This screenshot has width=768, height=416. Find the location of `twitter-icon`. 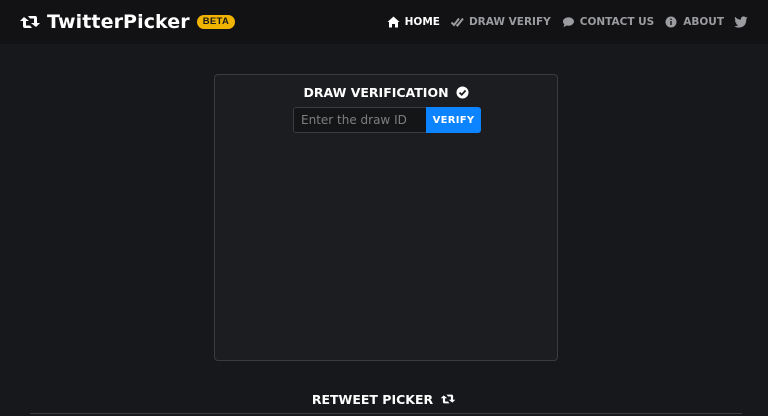

twitter-icon is located at coordinates (741, 22).